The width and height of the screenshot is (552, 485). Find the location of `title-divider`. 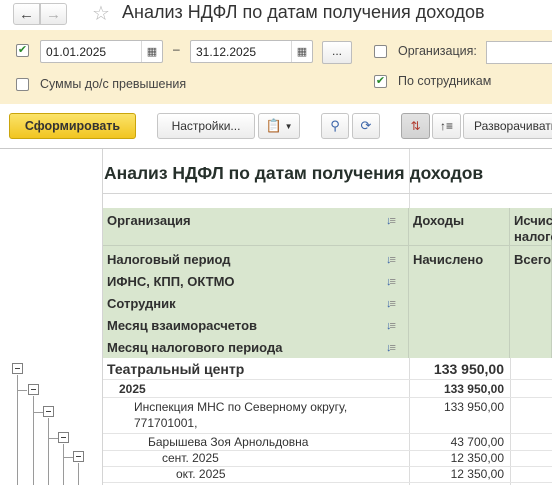

title-divider is located at coordinates (327, 193).